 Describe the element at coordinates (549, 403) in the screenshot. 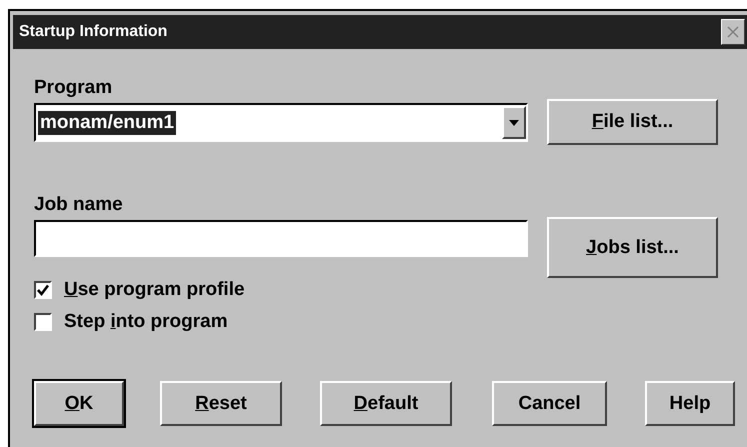

I see `dialog-button: Cancel` at that location.